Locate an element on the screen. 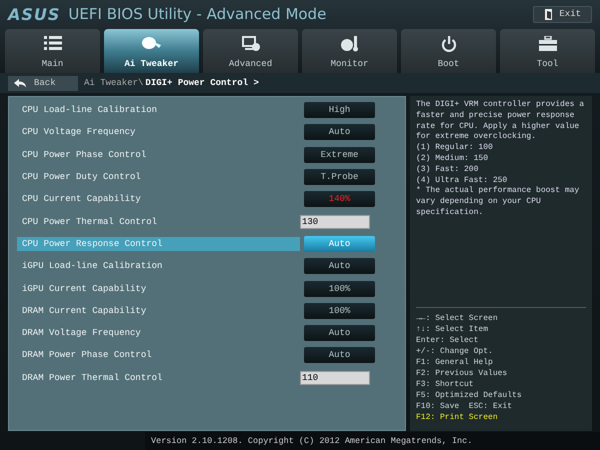 The image size is (600, 450). key-hint: F3: Shortcut is located at coordinates (445, 384).